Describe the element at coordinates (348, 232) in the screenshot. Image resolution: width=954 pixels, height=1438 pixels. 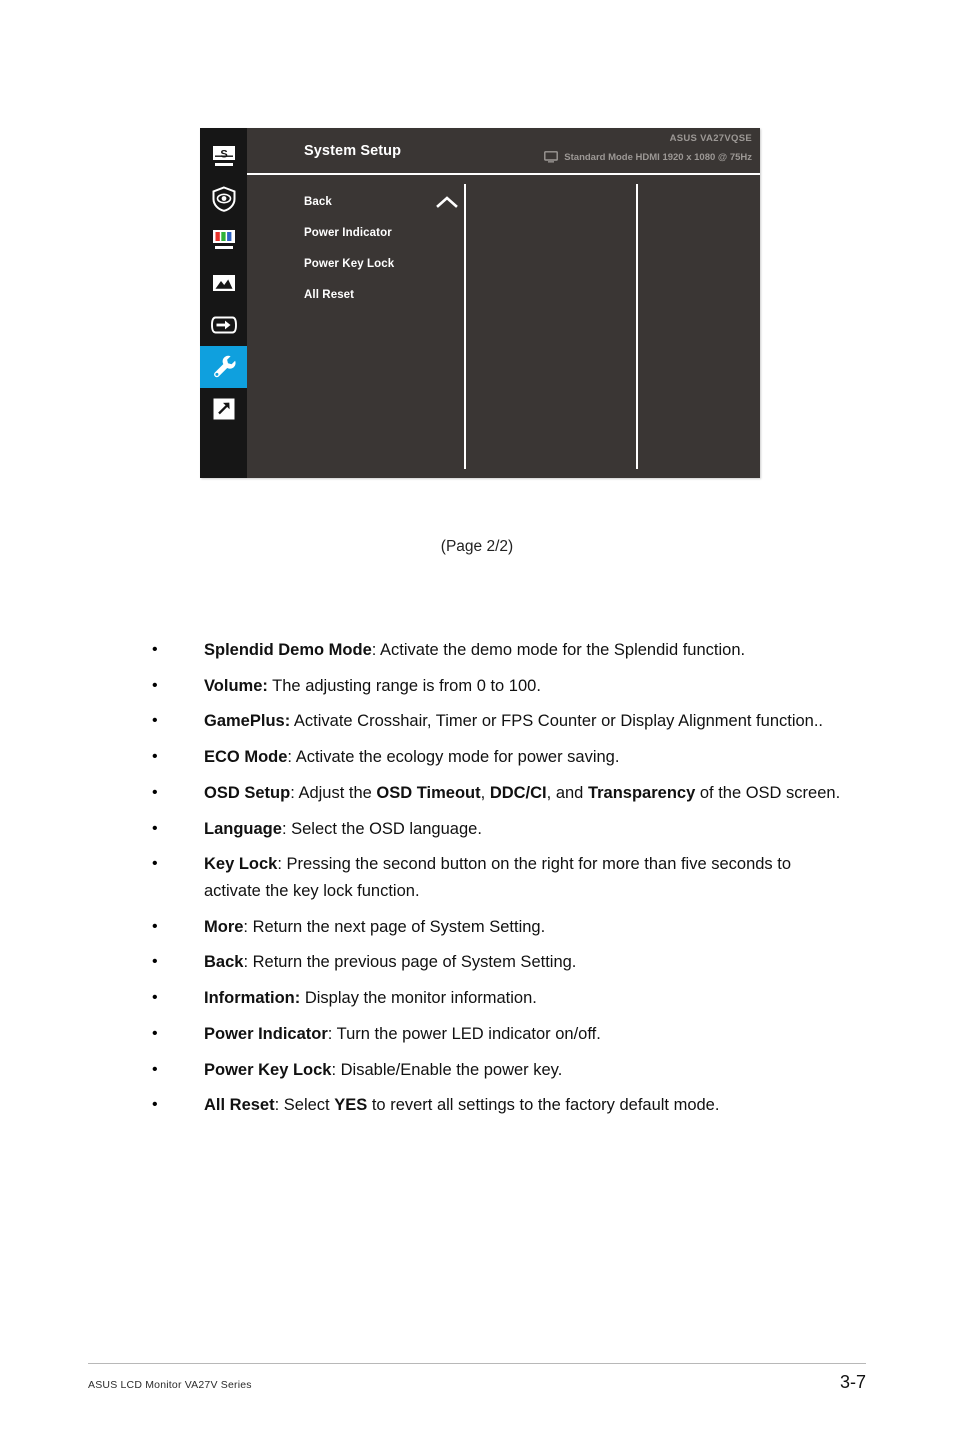
I see `osd-menu-item-label: Power Indicator` at that location.